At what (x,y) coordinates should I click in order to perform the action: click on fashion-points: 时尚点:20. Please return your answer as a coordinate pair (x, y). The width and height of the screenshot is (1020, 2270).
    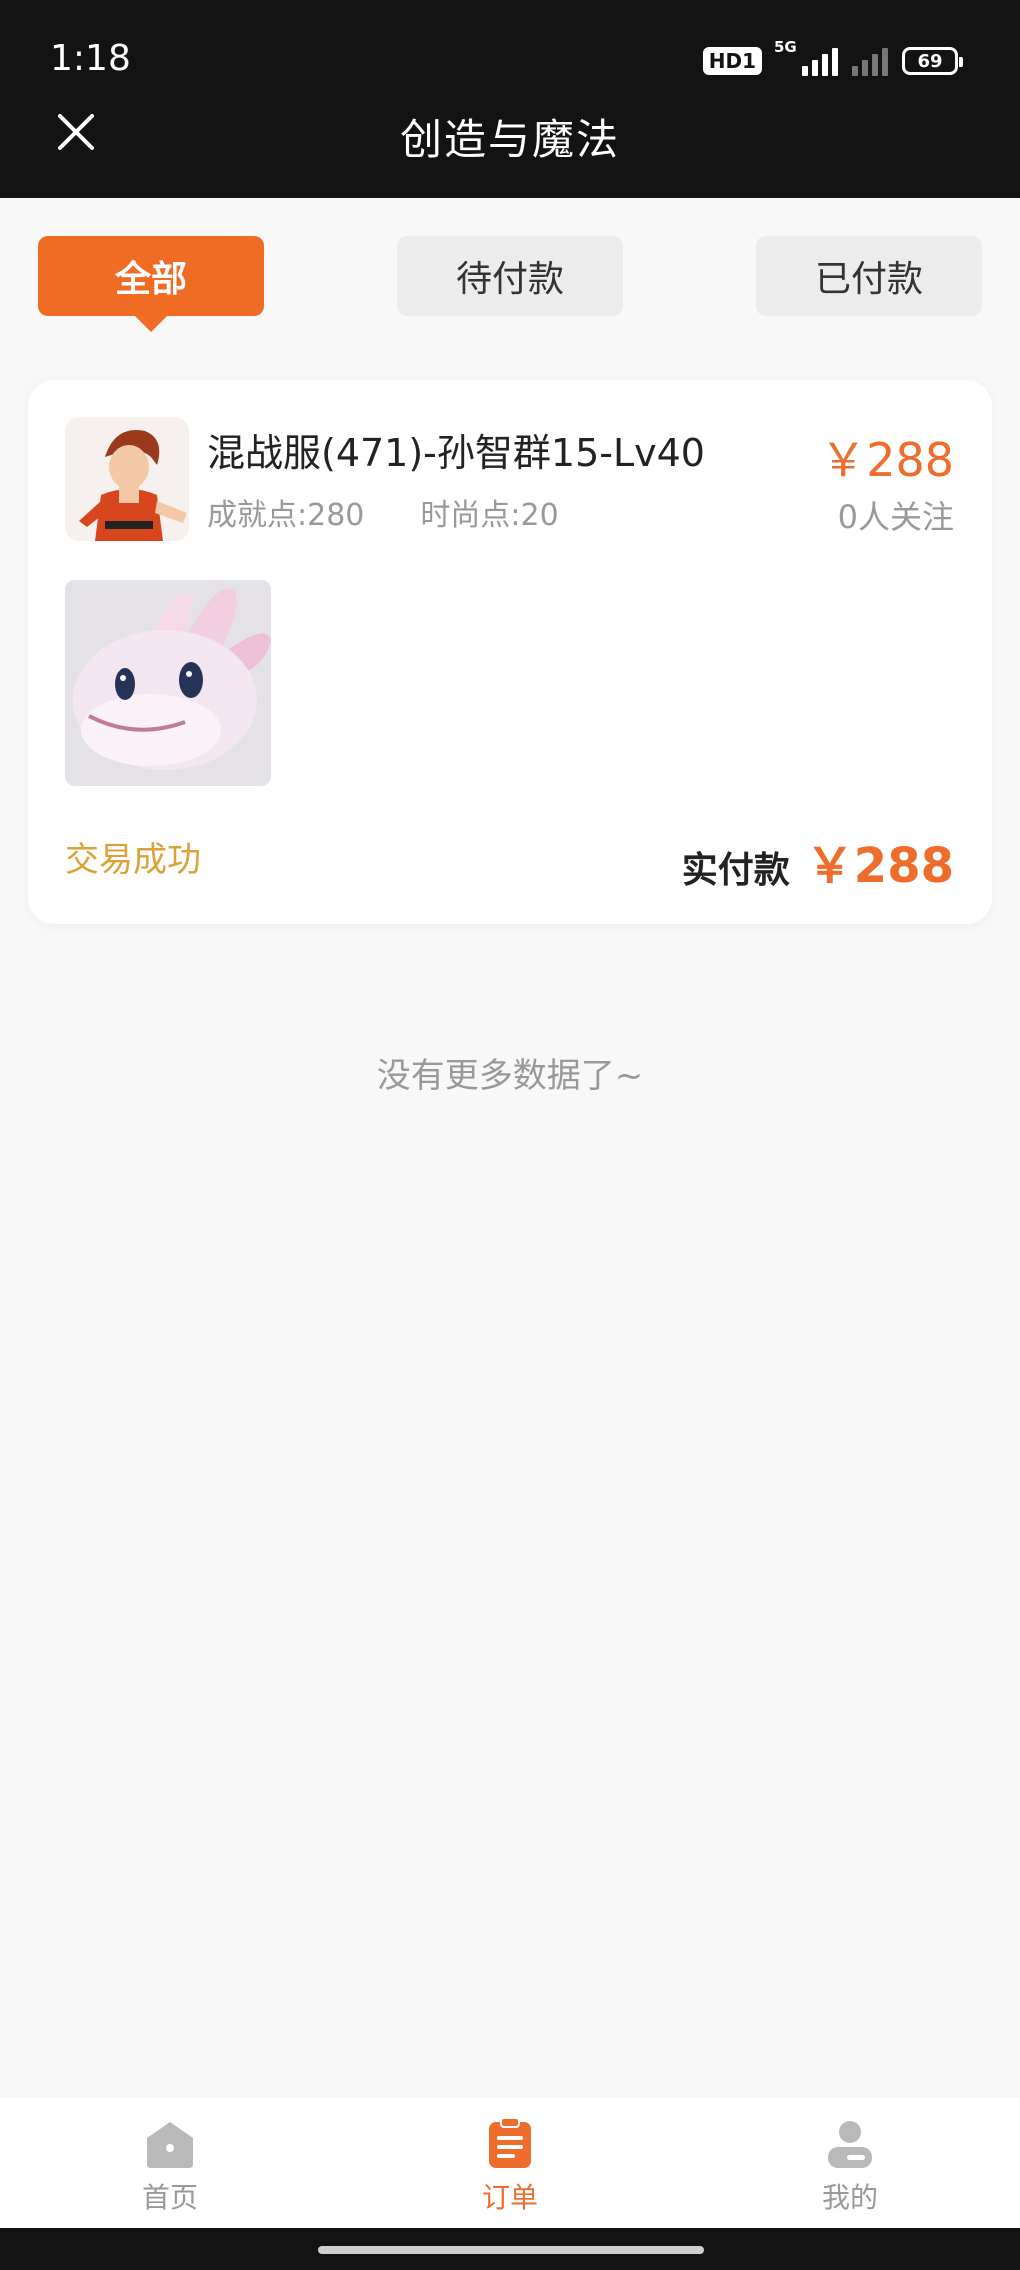
    Looking at the image, I should click on (489, 515).